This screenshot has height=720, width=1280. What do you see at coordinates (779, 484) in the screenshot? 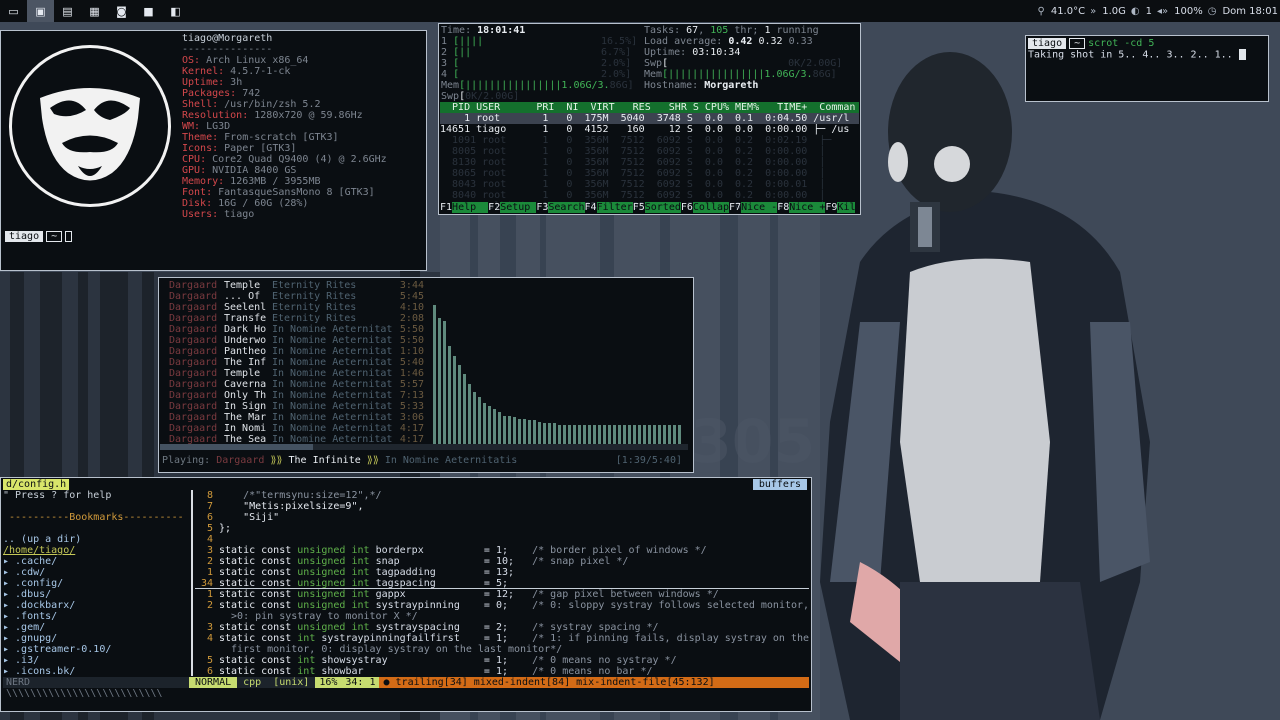
I see `buffers-tab: buffers` at bounding box center [779, 484].